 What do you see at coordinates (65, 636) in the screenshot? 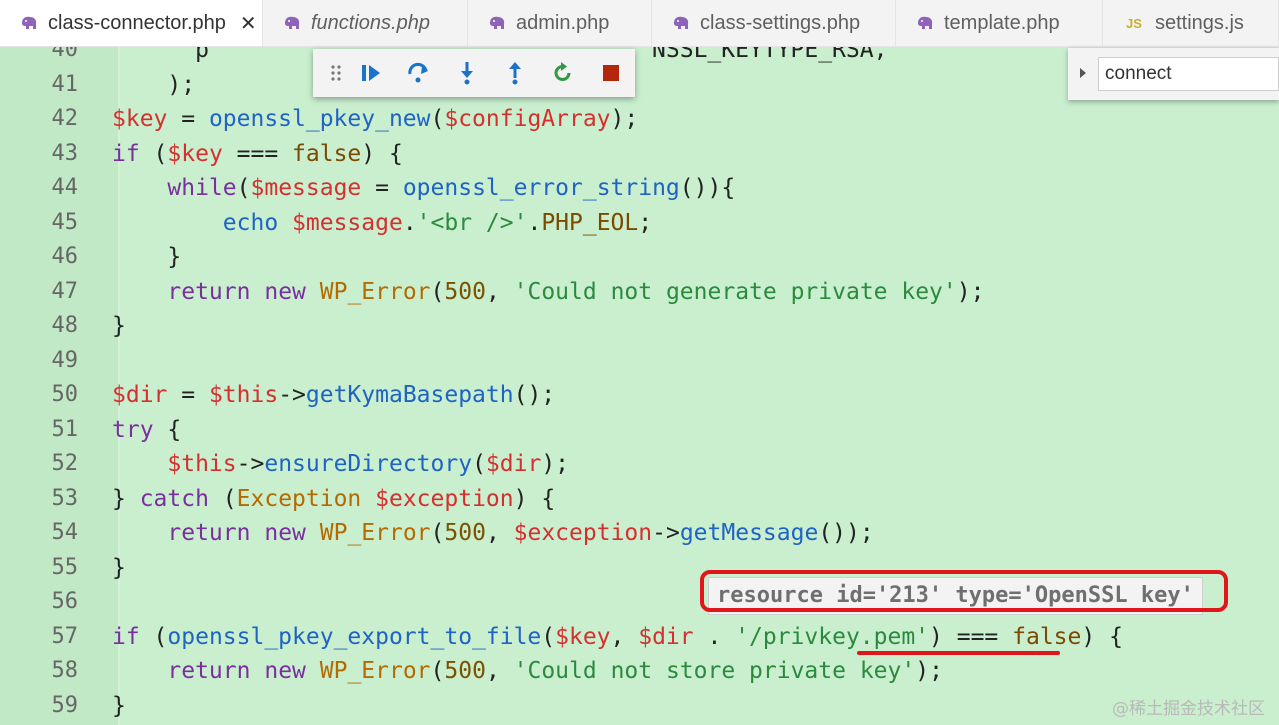
I see `line-number: 57` at bounding box center [65, 636].